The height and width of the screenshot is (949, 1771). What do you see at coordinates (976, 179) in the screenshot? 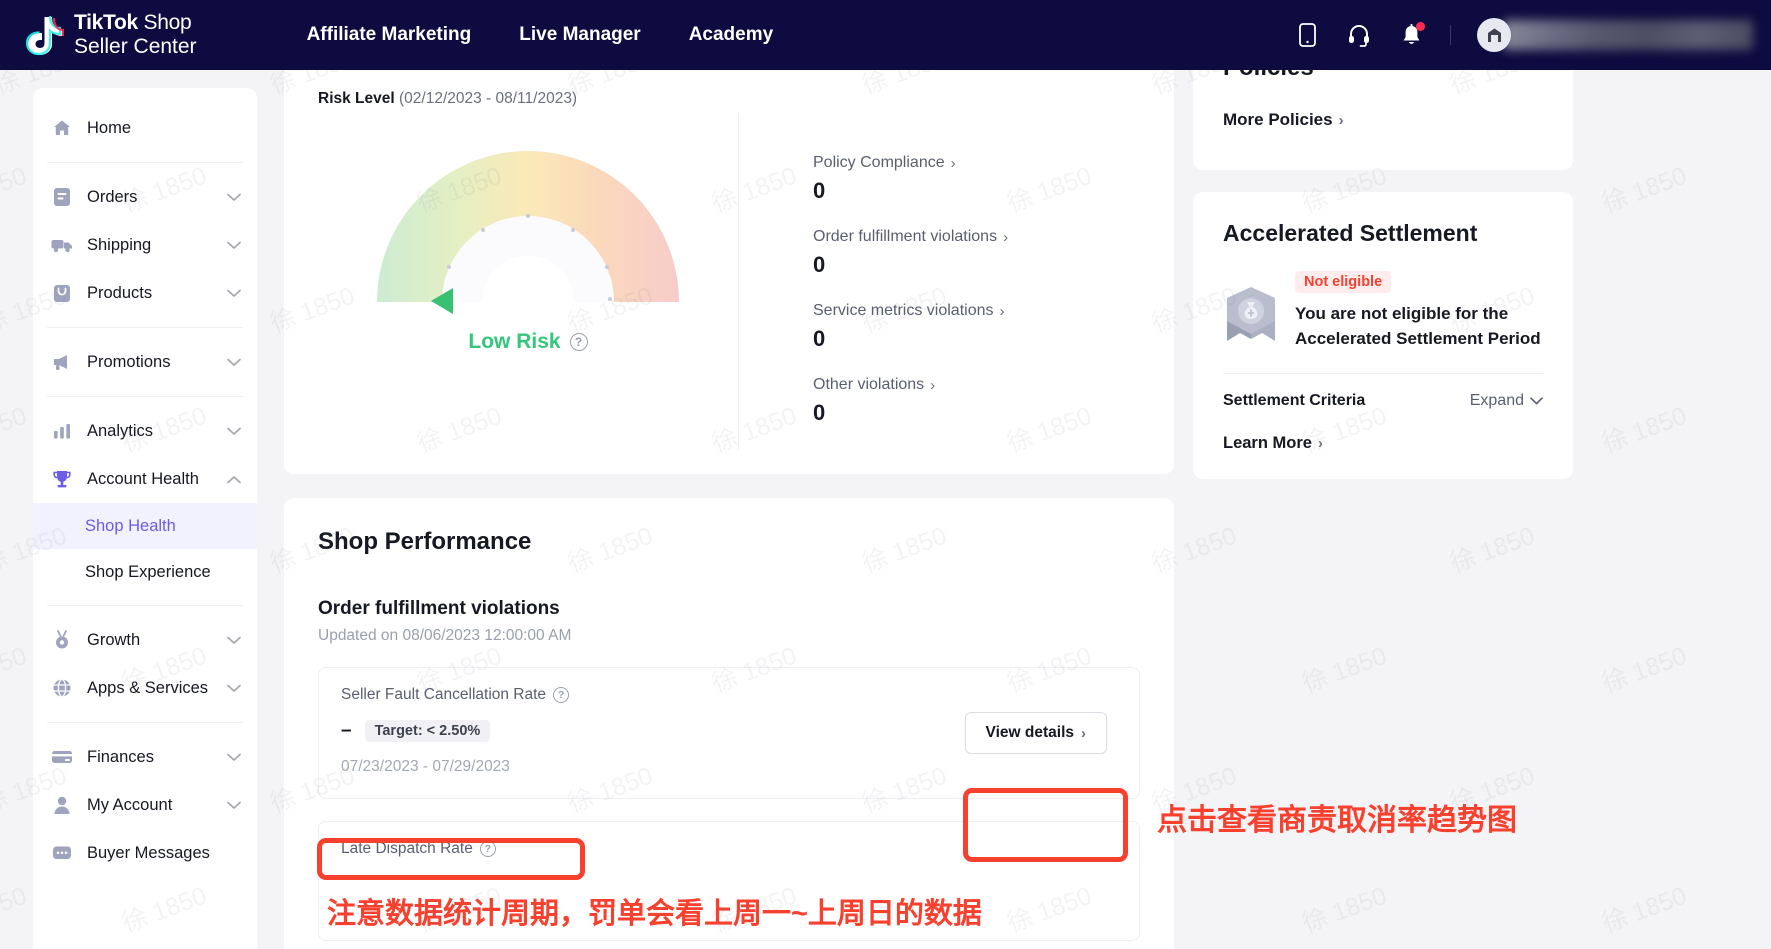
I see `violation-item: Policy Compliance › 0` at bounding box center [976, 179].